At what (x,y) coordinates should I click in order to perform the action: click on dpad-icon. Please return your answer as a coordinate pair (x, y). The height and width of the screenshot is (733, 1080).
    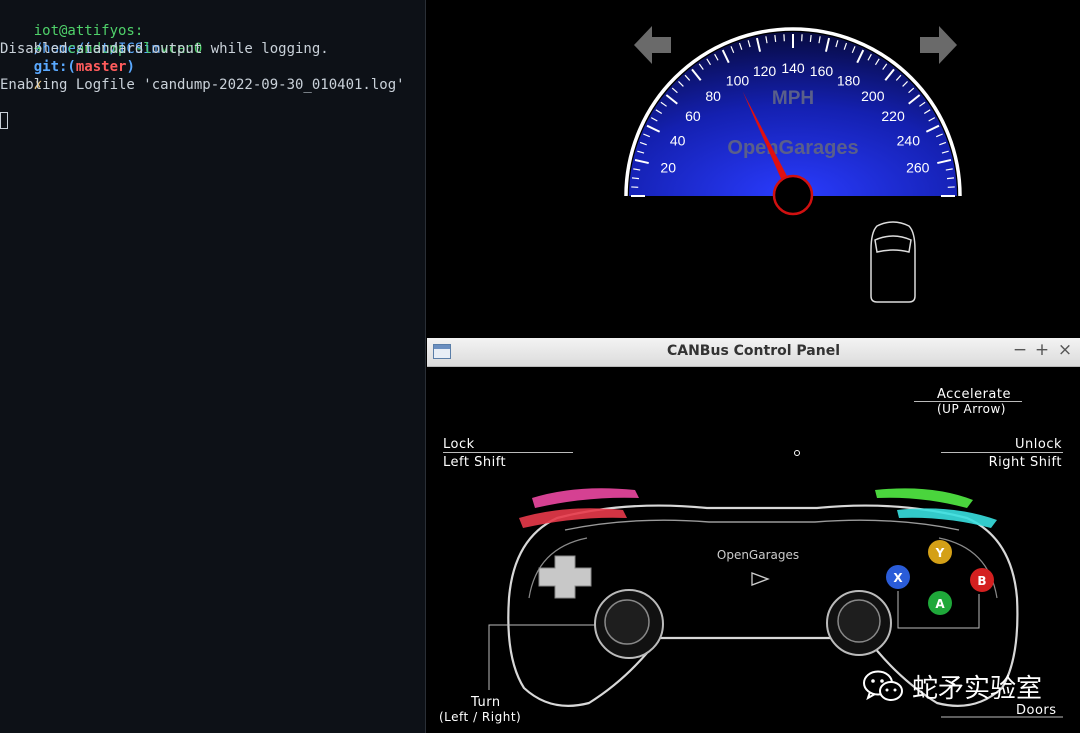
    Looking at the image, I should click on (565, 577).